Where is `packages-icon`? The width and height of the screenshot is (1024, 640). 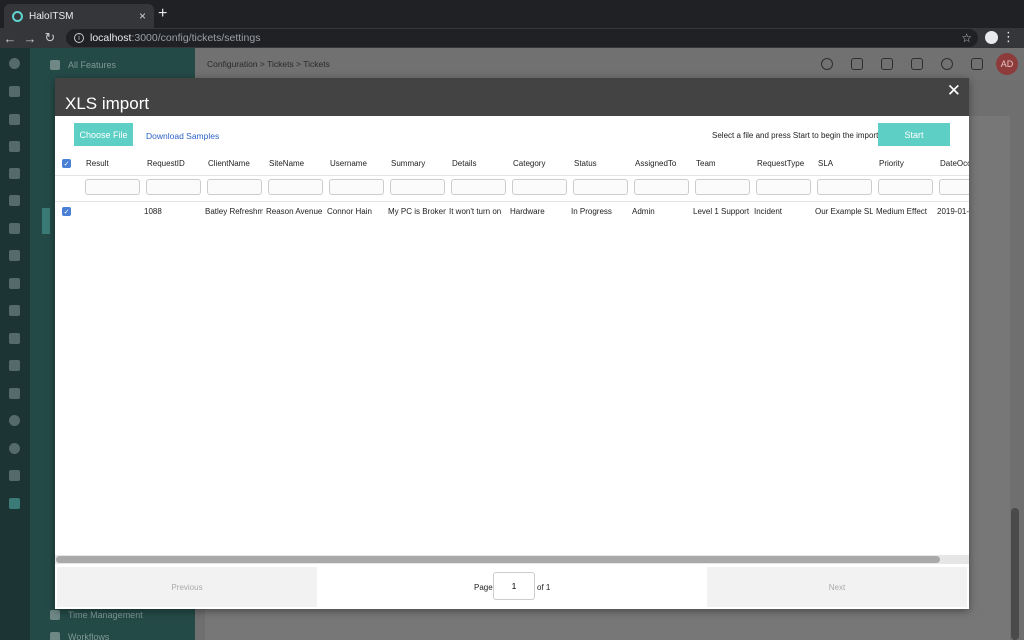
packages-icon is located at coordinates (14, 283).